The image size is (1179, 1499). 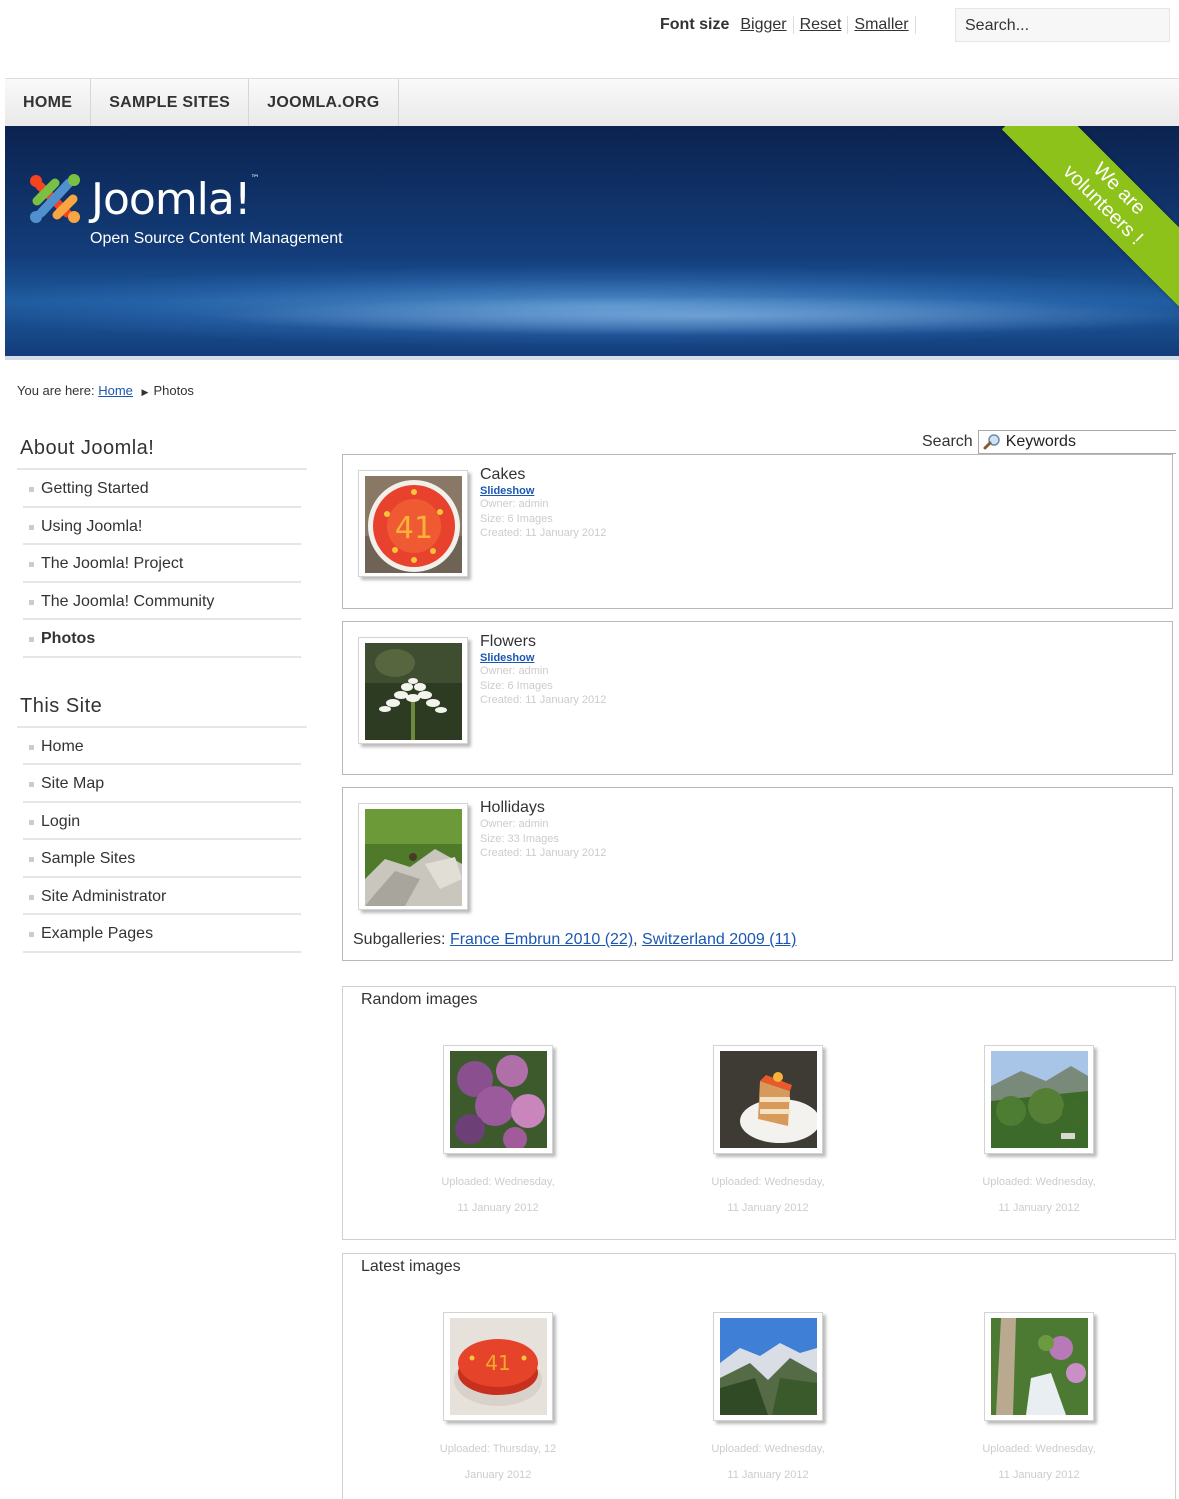 What do you see at coordinates (543, 475) in the screenshot?
I see `gallery-title: Cakes` at bounding box center [543, 475].